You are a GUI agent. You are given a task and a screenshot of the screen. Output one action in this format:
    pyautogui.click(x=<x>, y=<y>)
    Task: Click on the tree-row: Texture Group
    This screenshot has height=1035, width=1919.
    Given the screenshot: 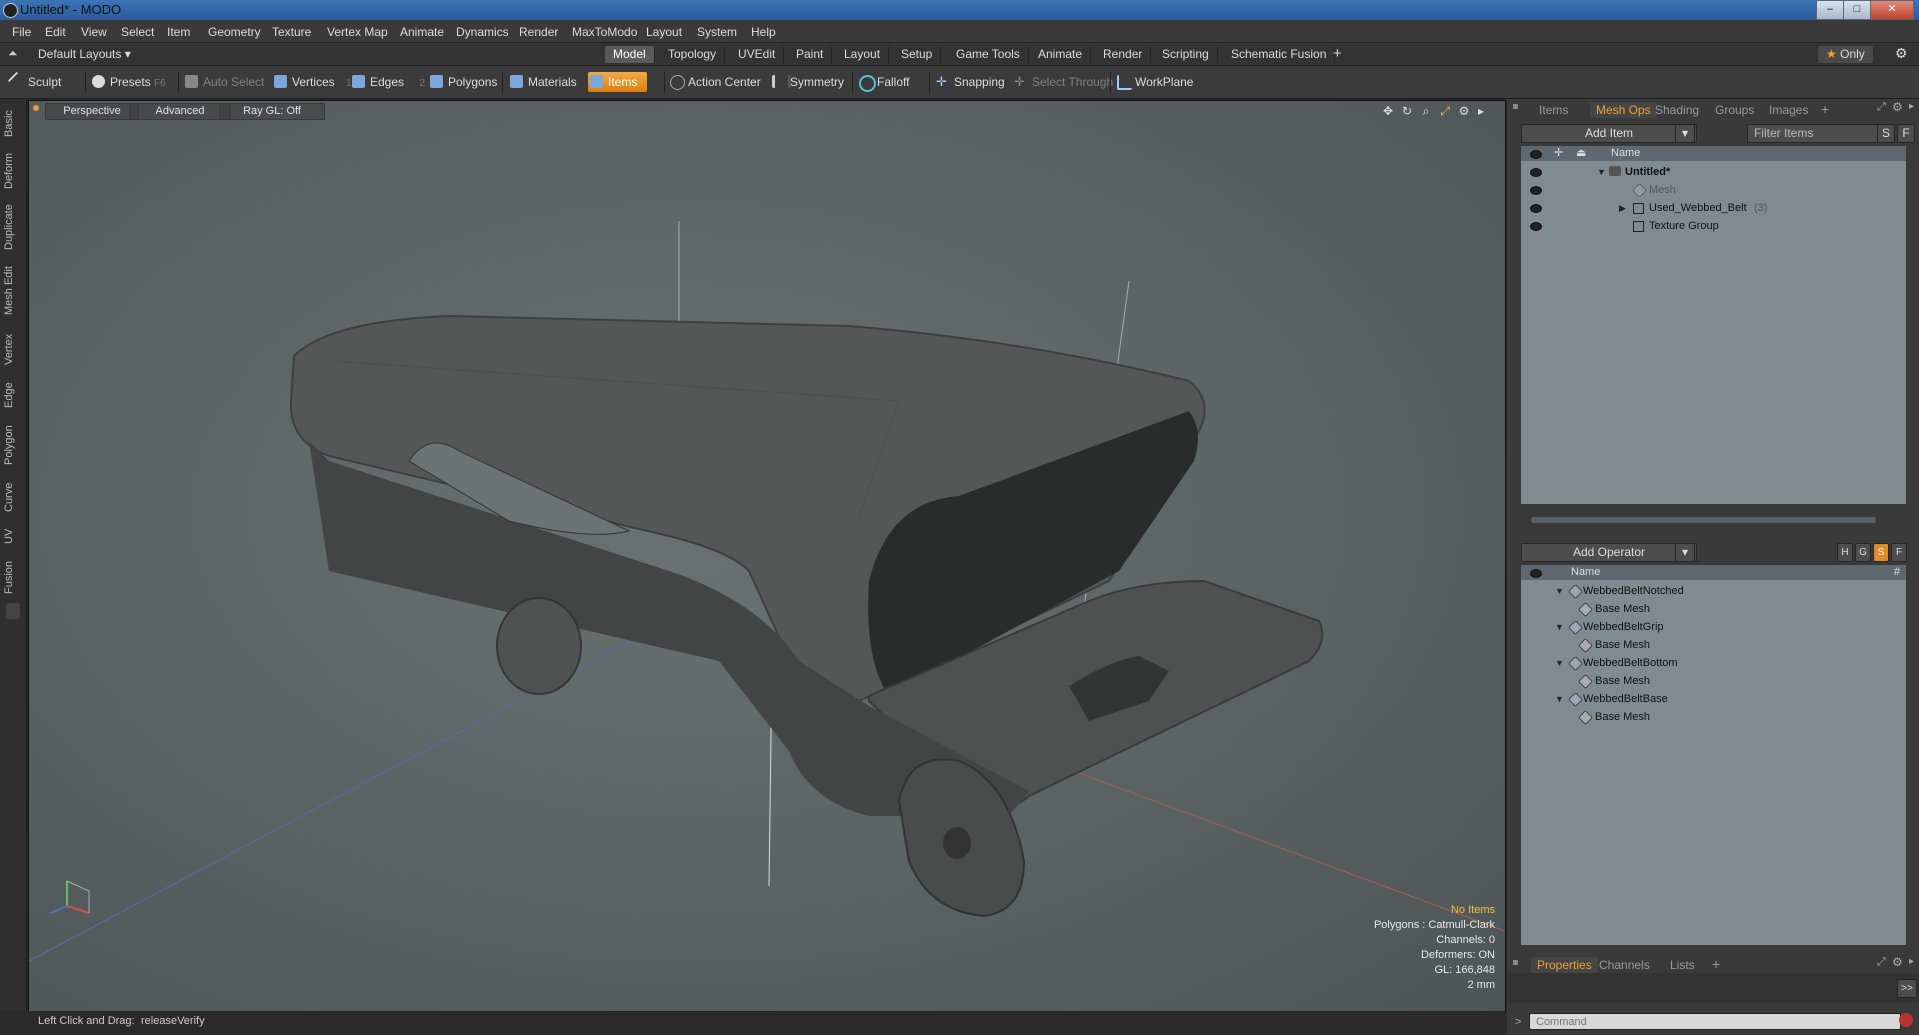 What is the action you would take?
    pyautogui.click(x=1713, y=226)
    